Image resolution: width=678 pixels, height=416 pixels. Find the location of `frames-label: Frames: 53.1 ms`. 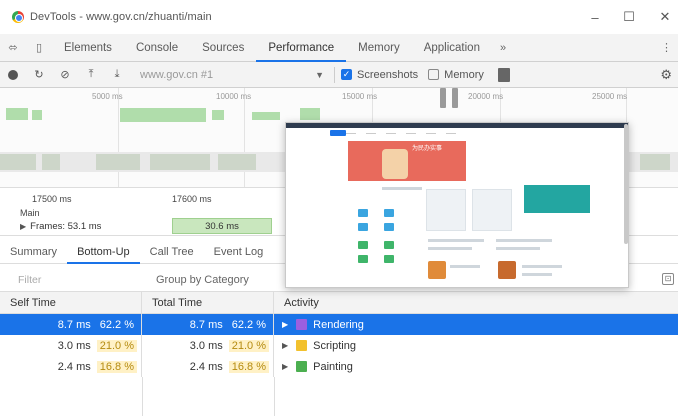

frames-label: Frames: 53.1 ms is located at coordinates (66, 226).